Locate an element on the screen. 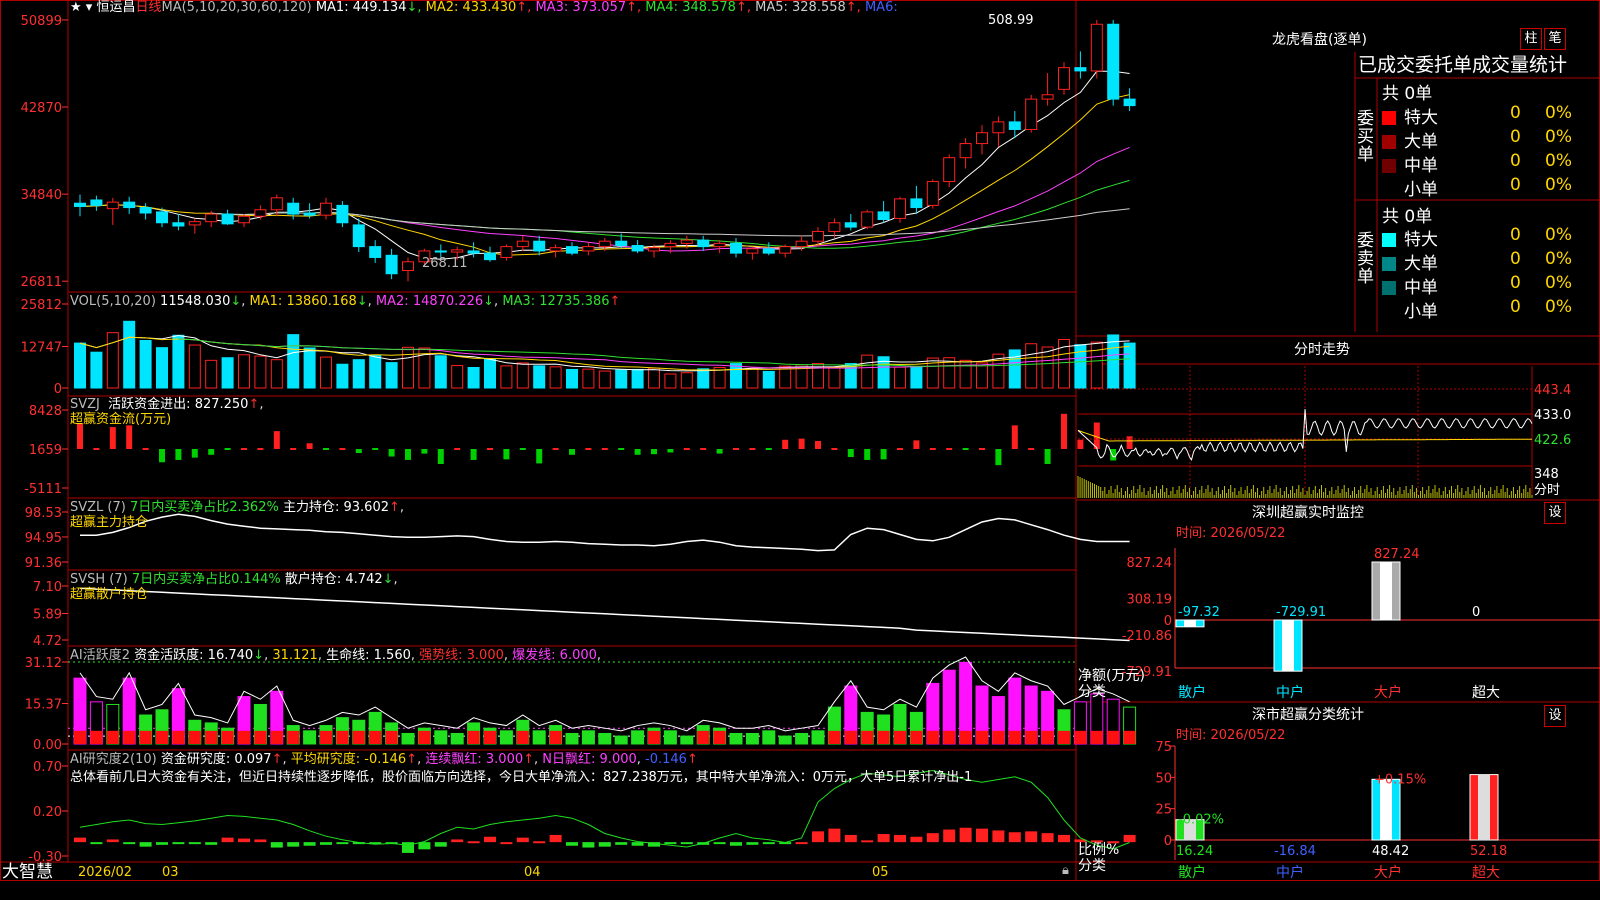 The width and height of the screenshot is (1600, 900). brand-label: 大智慧 is located at coordinates (27, 872).